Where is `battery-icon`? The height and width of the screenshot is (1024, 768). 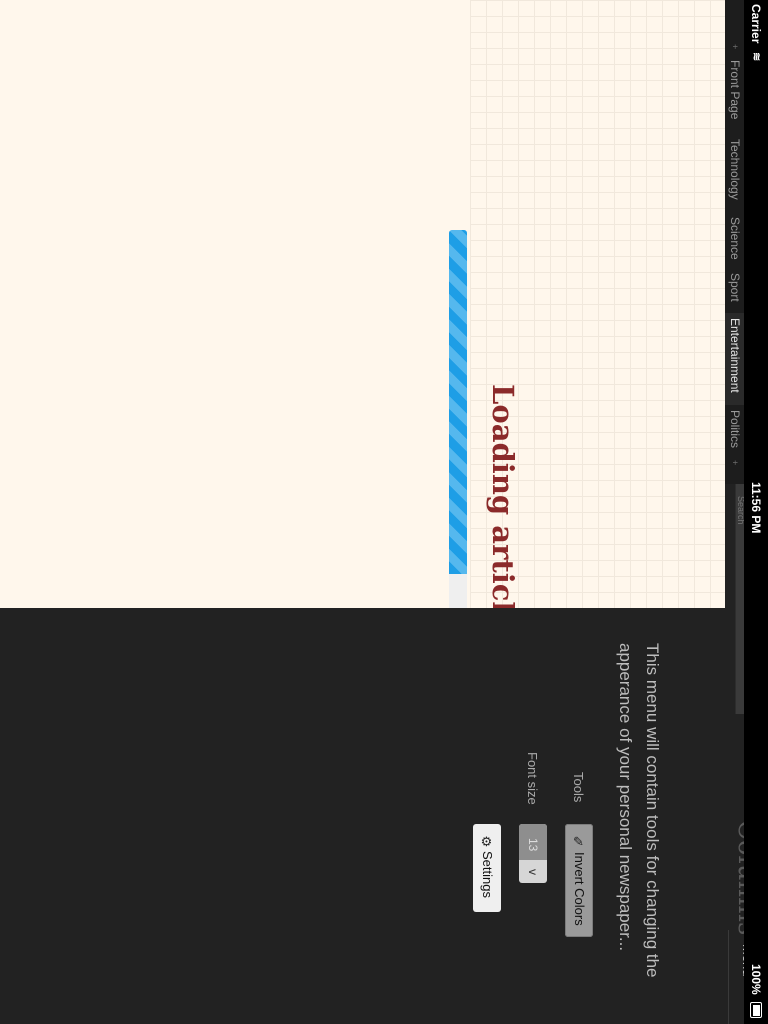 battery-icon is located at coordinates (756, 1010).